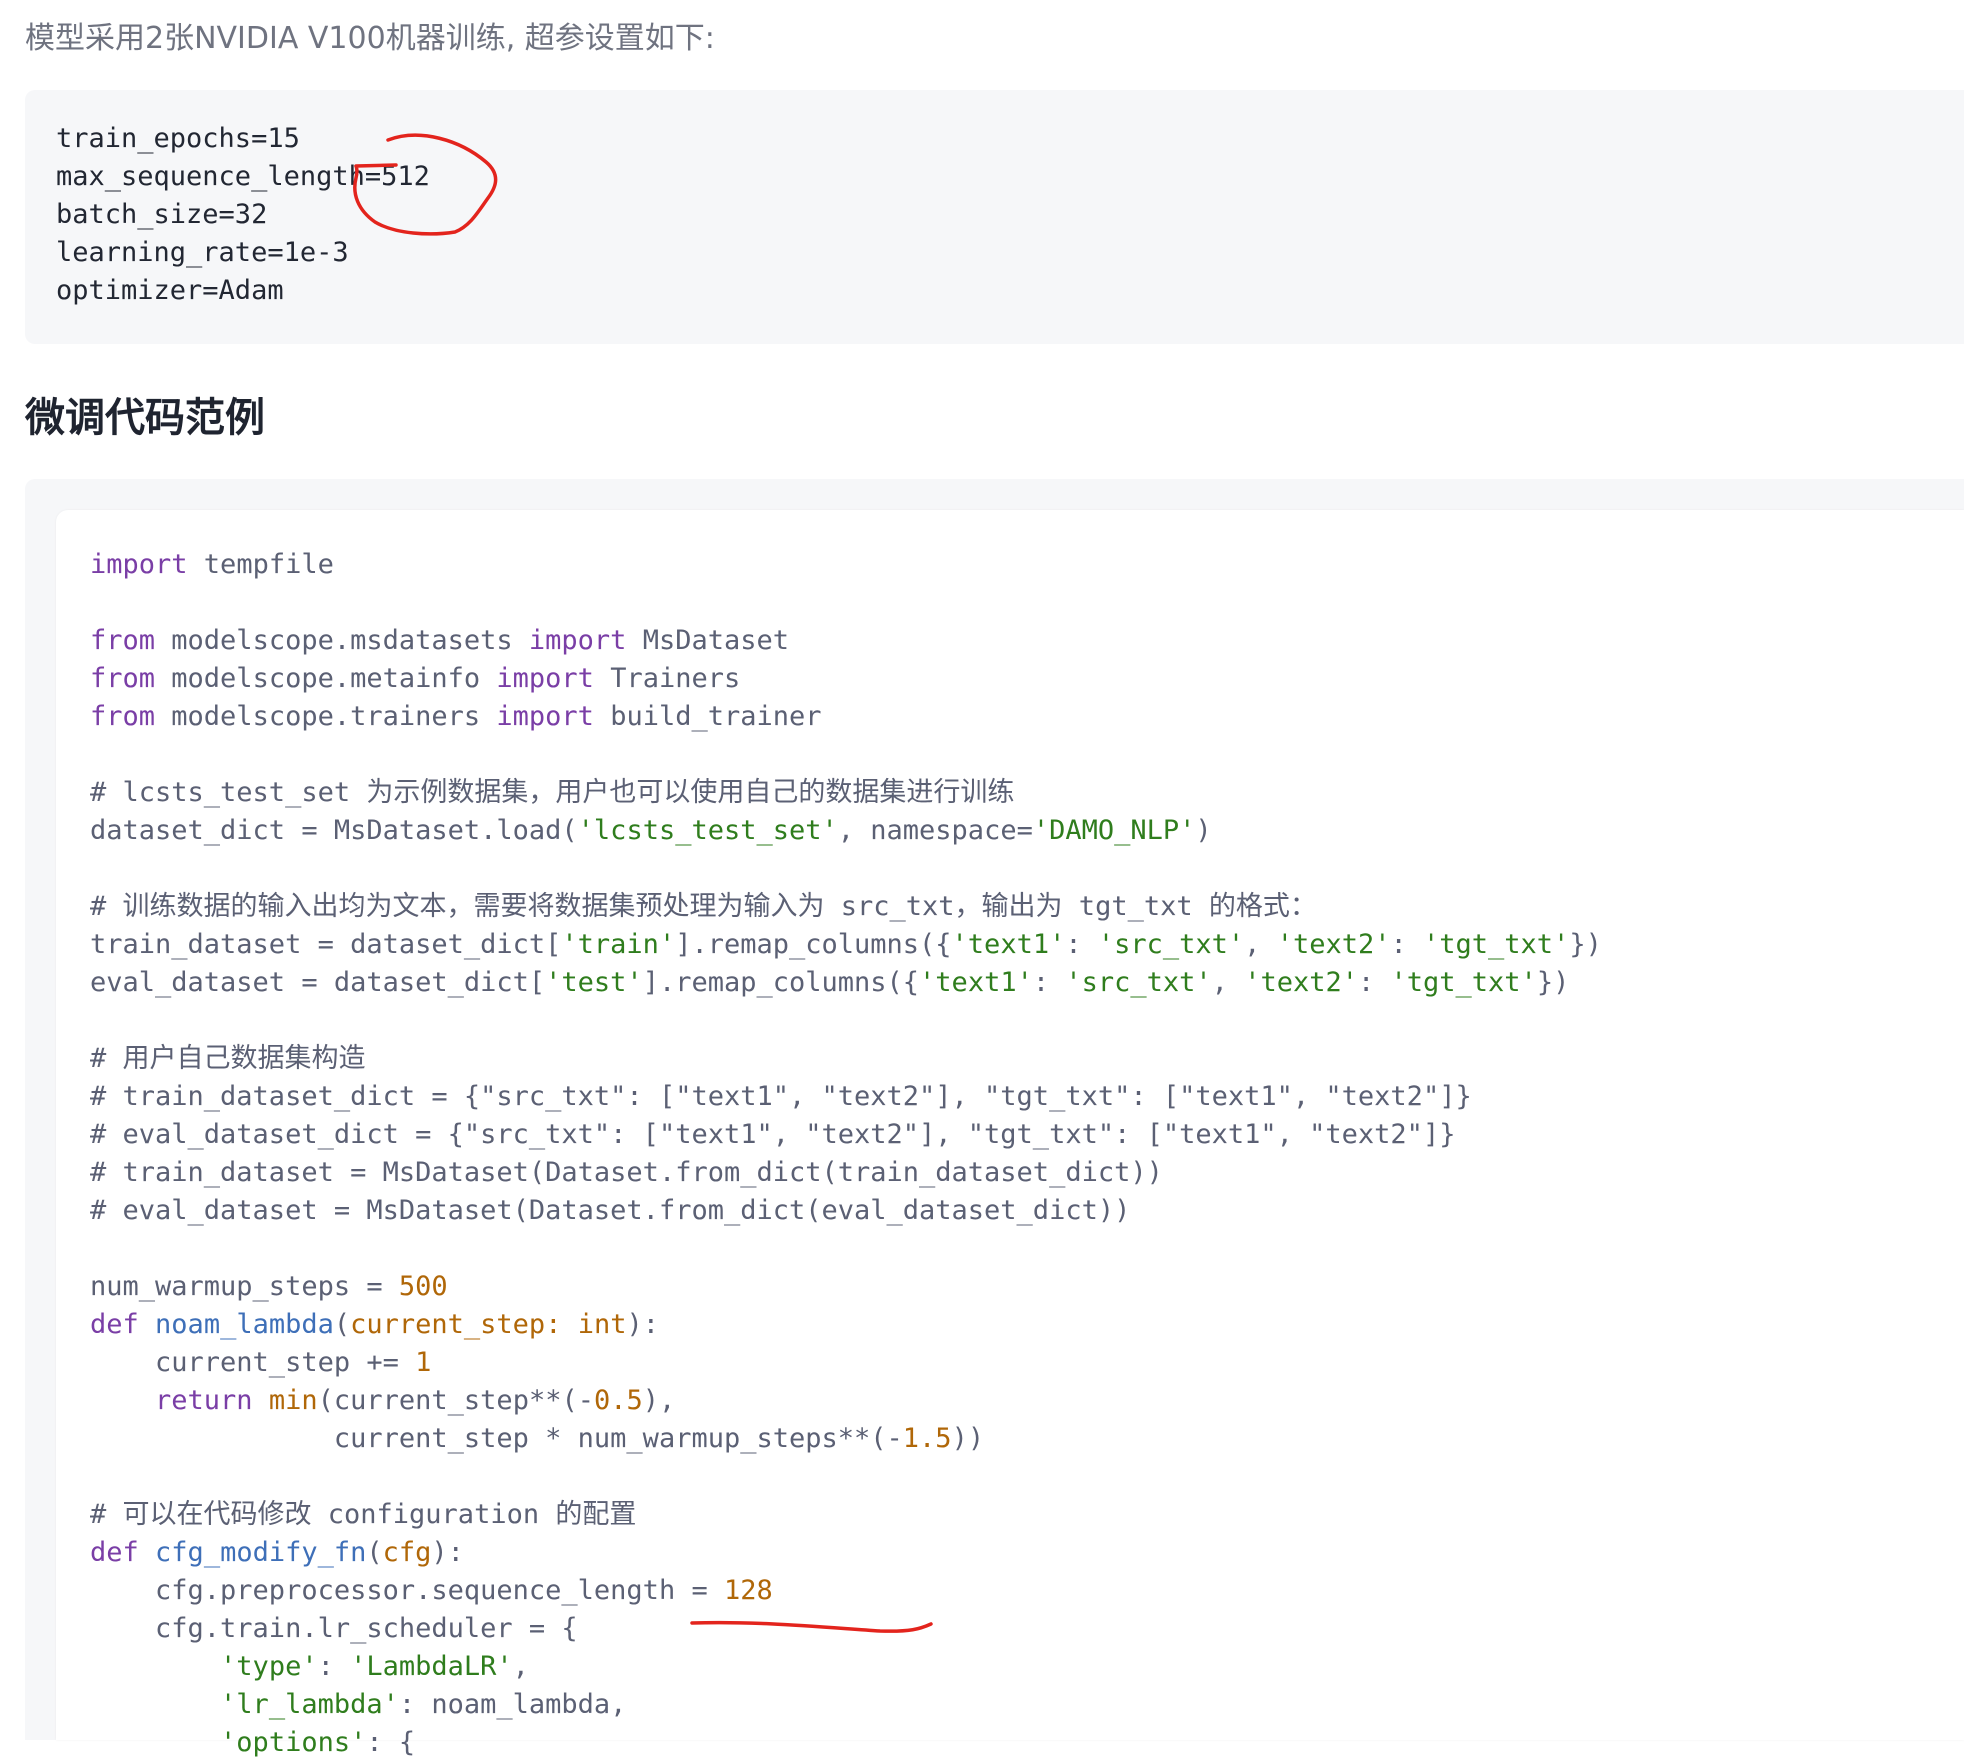 The width and height of the screenshot is (1964, 1762). What do you see at coordinates (594, 982) in the screenshot?
I see `code-token: 'test'` at bounding box center [594, 982].